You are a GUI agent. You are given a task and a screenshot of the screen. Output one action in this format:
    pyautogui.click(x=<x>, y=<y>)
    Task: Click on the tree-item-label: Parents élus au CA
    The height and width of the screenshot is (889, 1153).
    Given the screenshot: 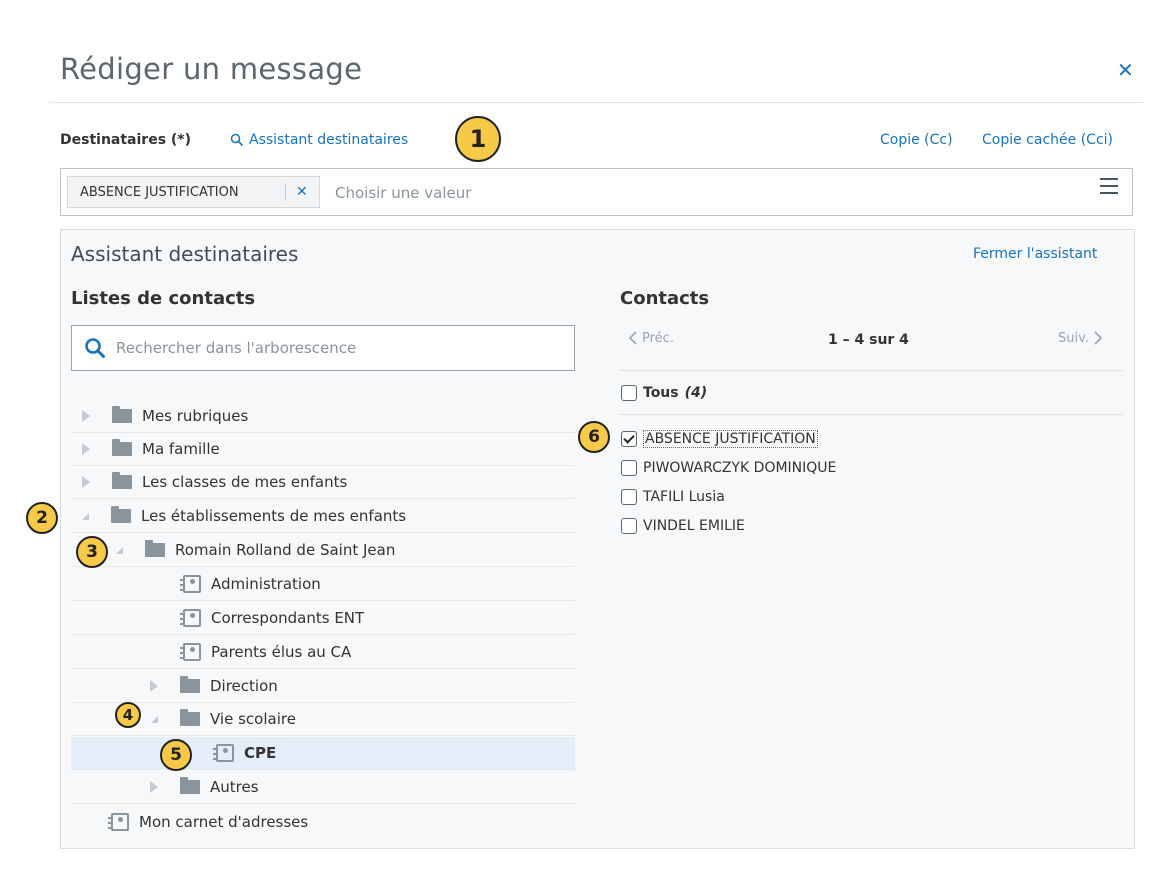 What is the action you would take?
    pyautogui.click(x=281, y=652)
    